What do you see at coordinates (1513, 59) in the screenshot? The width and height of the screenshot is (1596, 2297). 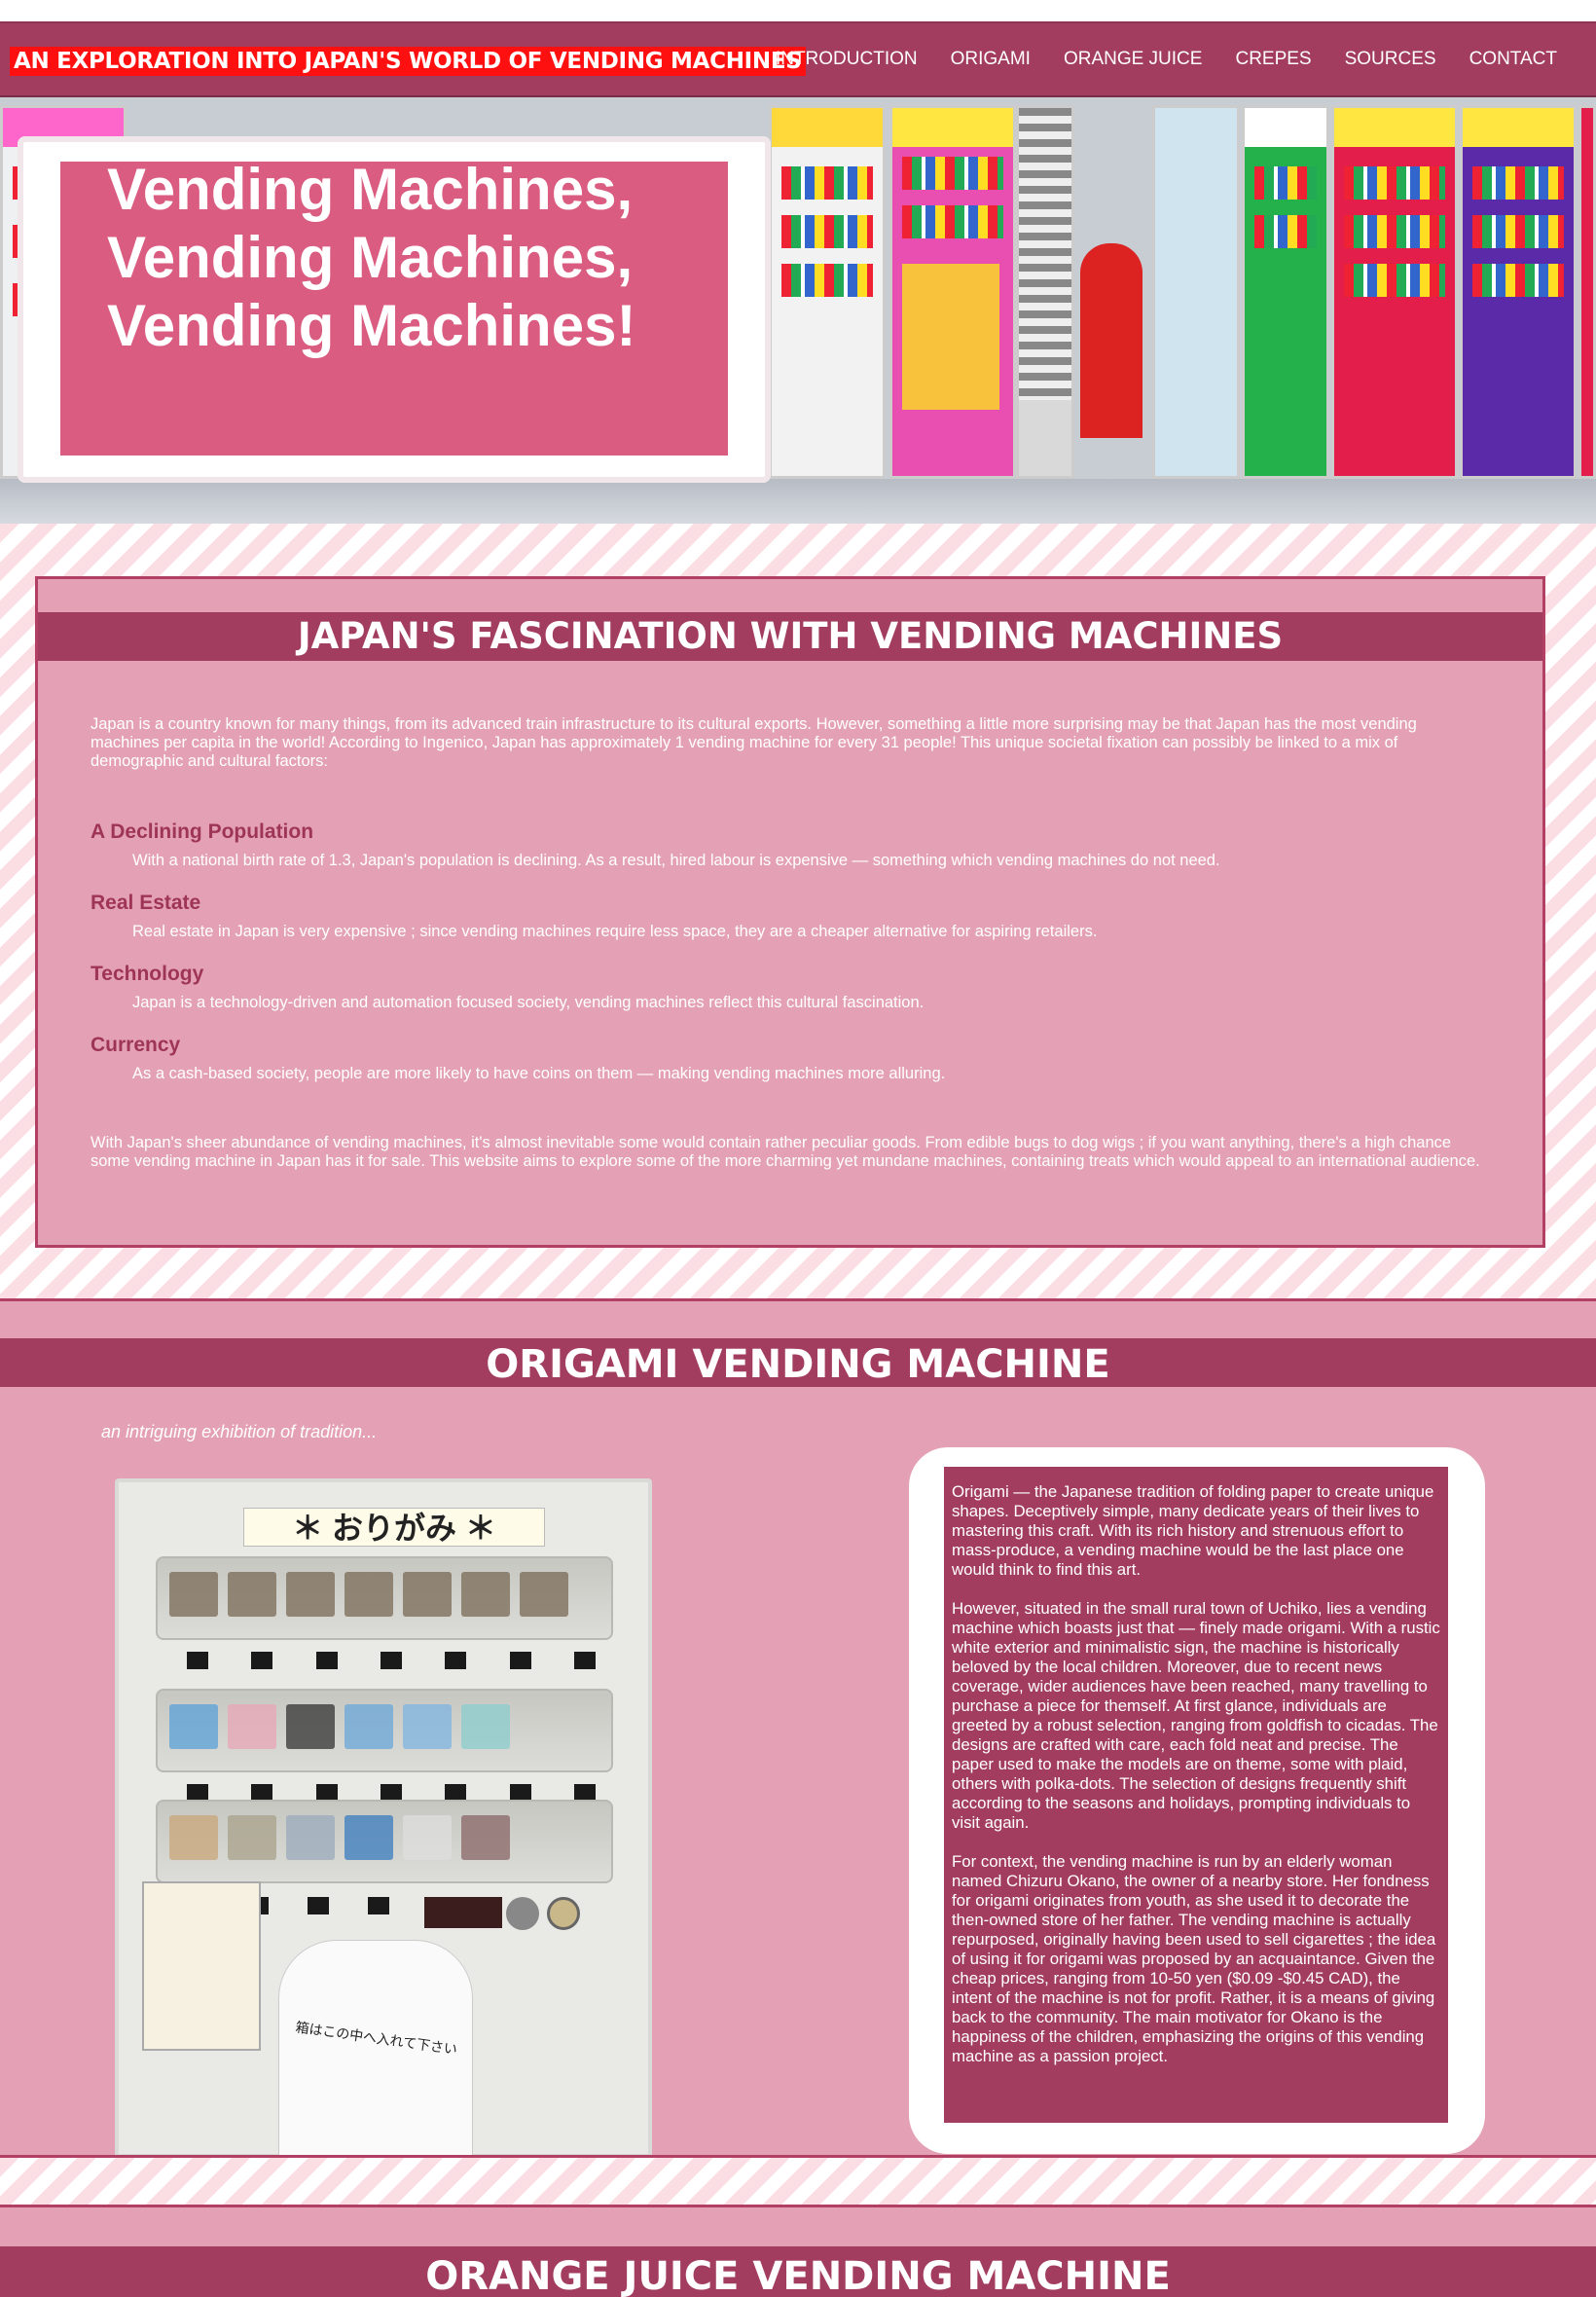 I see `nav-link-contact: CONTACT` at bounding box center [1513, 59].